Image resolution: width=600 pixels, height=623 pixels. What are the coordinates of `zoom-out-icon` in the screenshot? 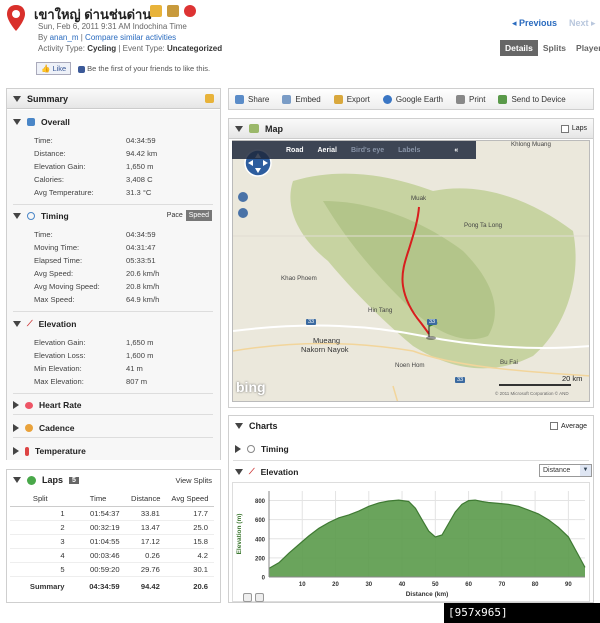 It's located at (259, 597).